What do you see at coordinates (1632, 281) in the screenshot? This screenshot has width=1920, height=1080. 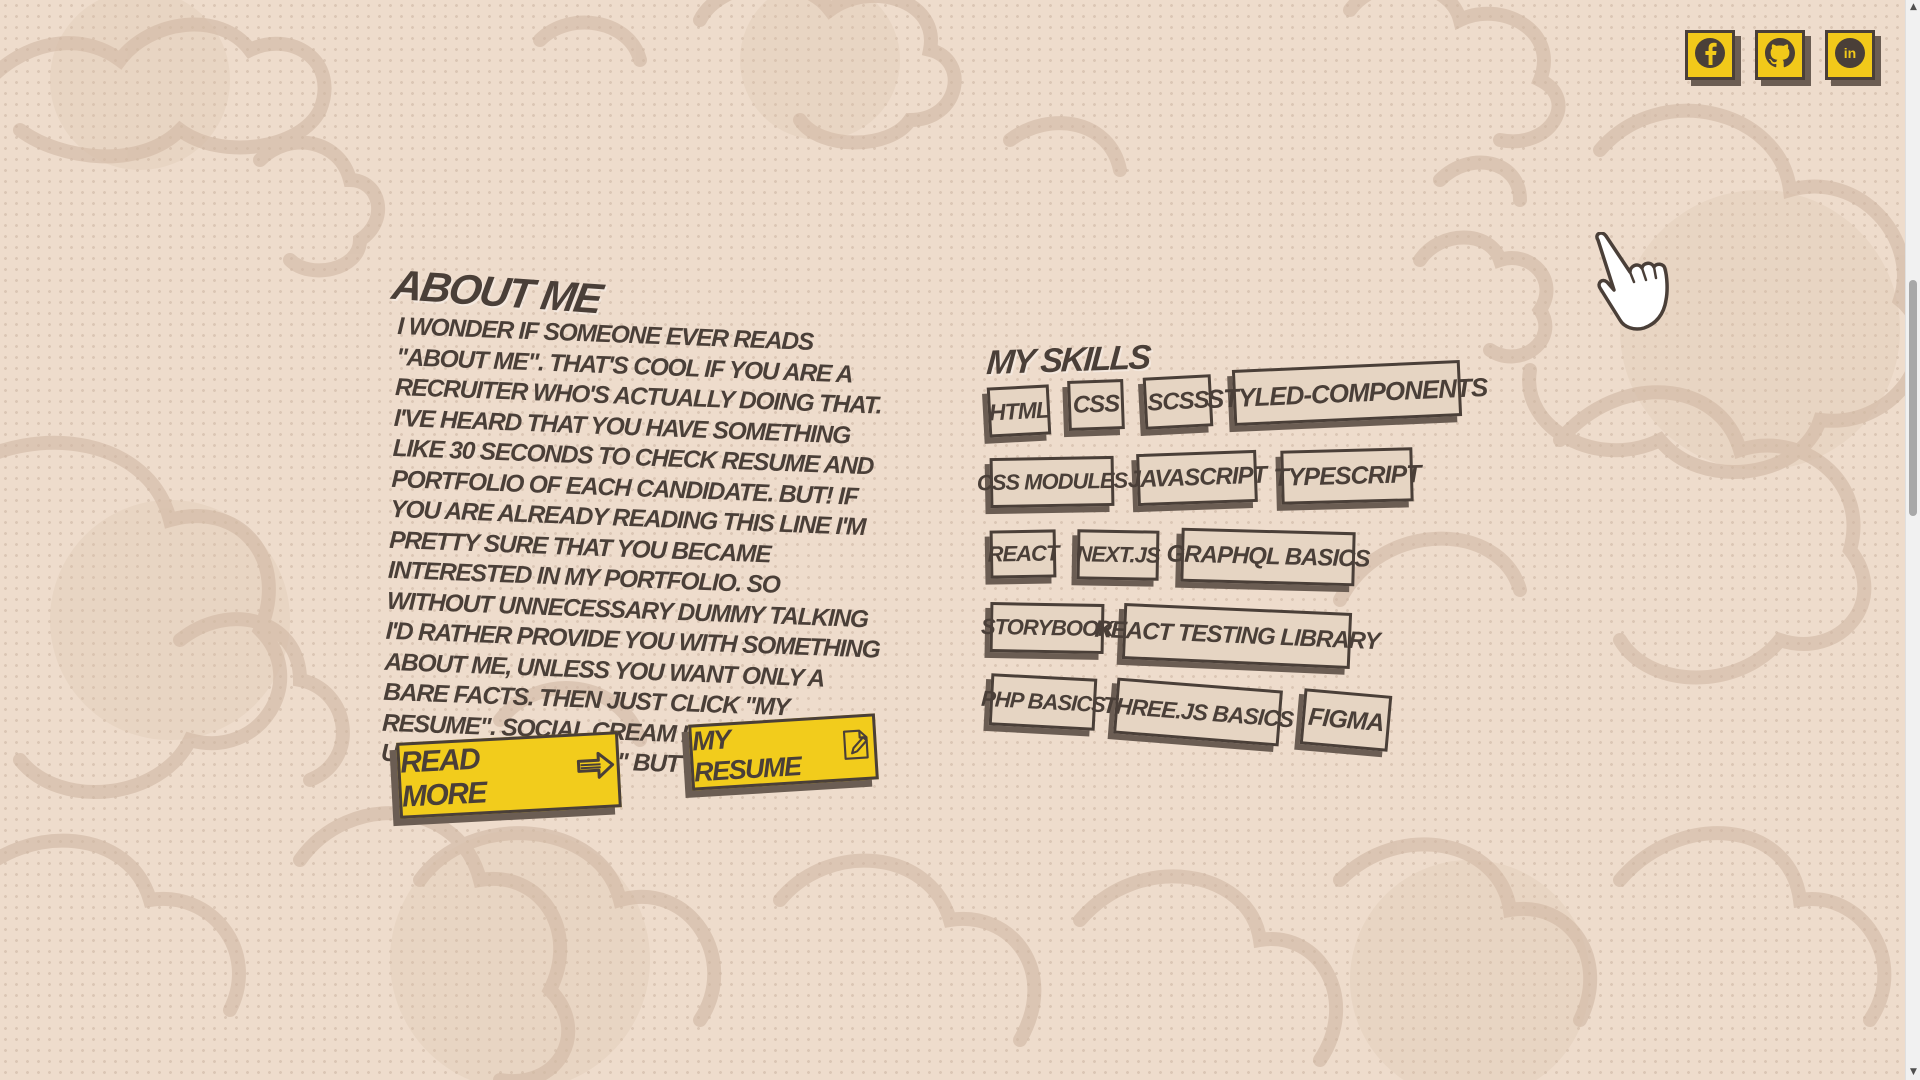 I see `pointing-hand-icon` at bounding box center [1632, 281].